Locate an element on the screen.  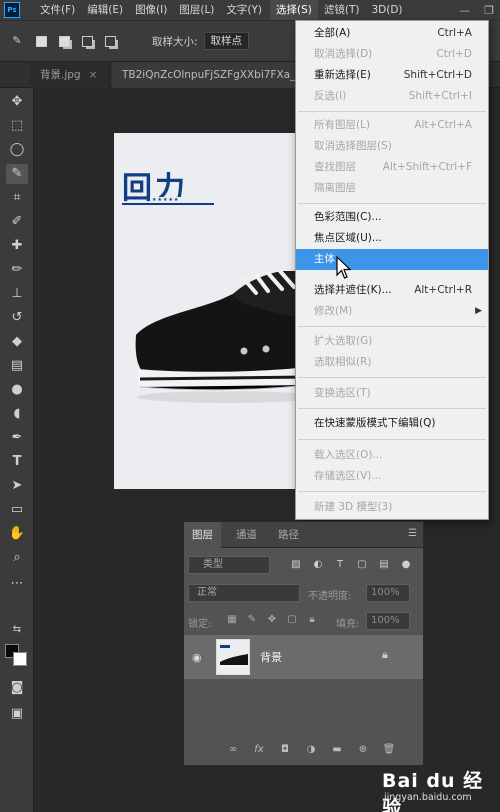
magic-wand-icon: ✎ is located at coordinates (17, 41).